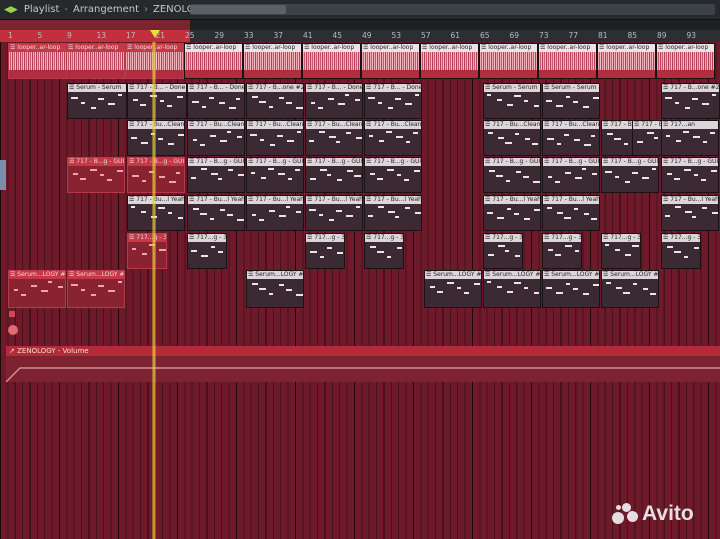  Describe the element at coordinates (360, 25) in the screenshot. I see `loop-region-strip` at that location.